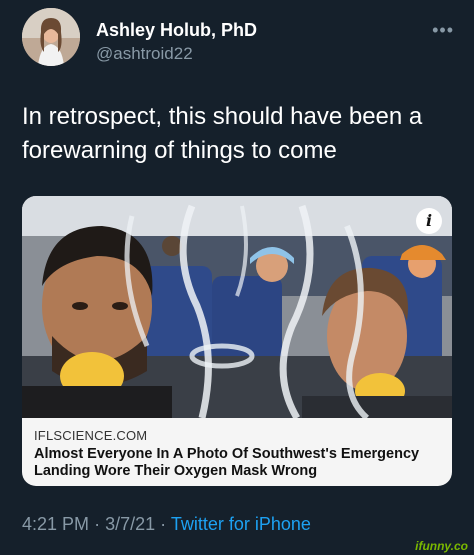  I want to click on tweet-header: Ashley Holub, PhD @ashtroid22 •••, so click(242, 43).